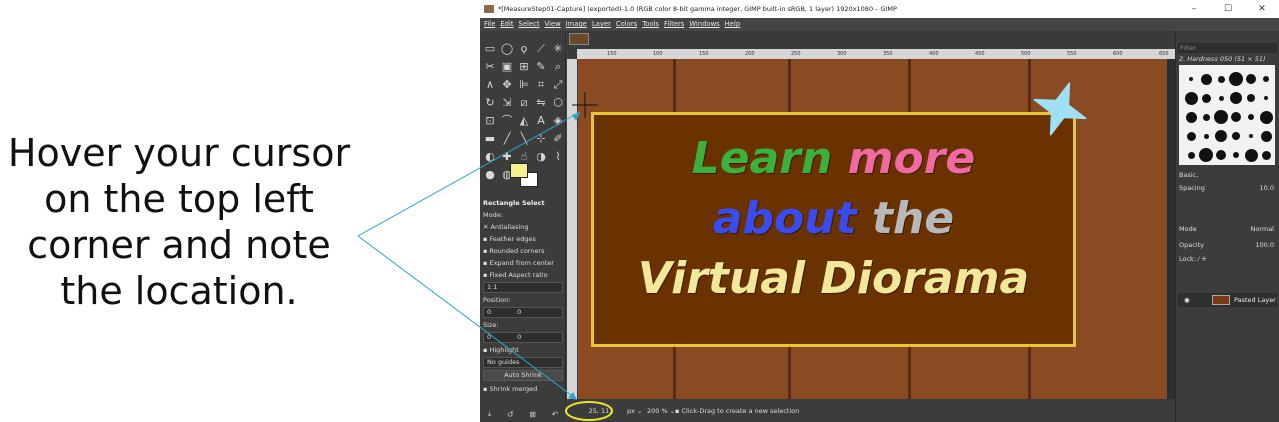  What do you see at coordinates (523, 263) in the screenshot?
I see `expand-from-center-checkbox: ▪ Expand from center` at bounding box center [523, 263].